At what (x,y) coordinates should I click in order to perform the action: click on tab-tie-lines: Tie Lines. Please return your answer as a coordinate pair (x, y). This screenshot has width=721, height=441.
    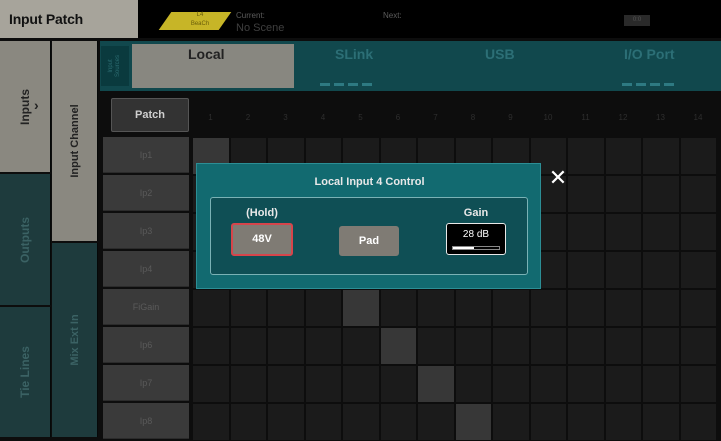
    Looking at the image, I should click on (25, 372).